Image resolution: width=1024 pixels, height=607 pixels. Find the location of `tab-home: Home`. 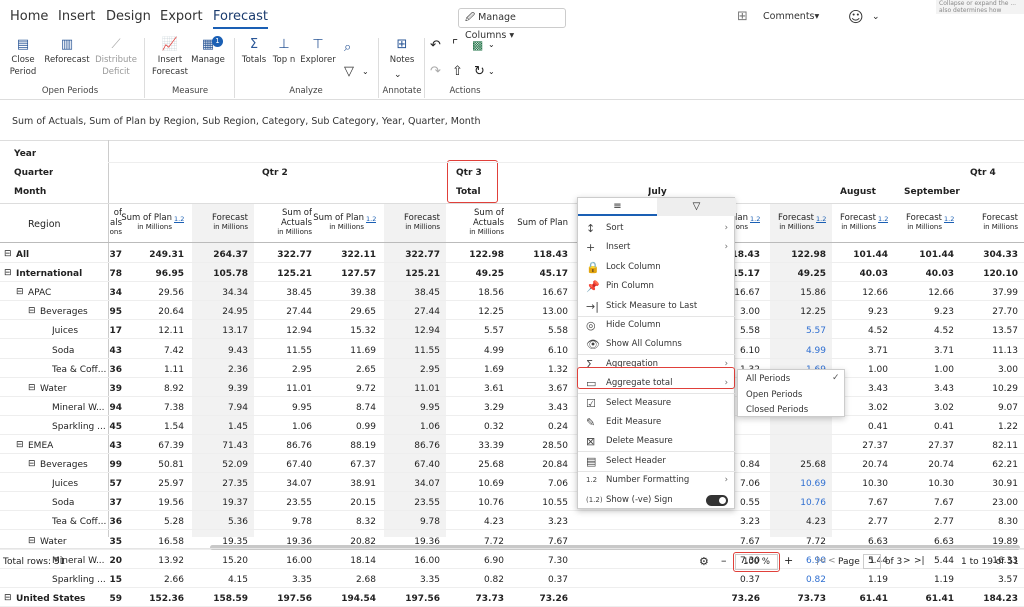

tab-home: Home is located at coordinates (29, 16).